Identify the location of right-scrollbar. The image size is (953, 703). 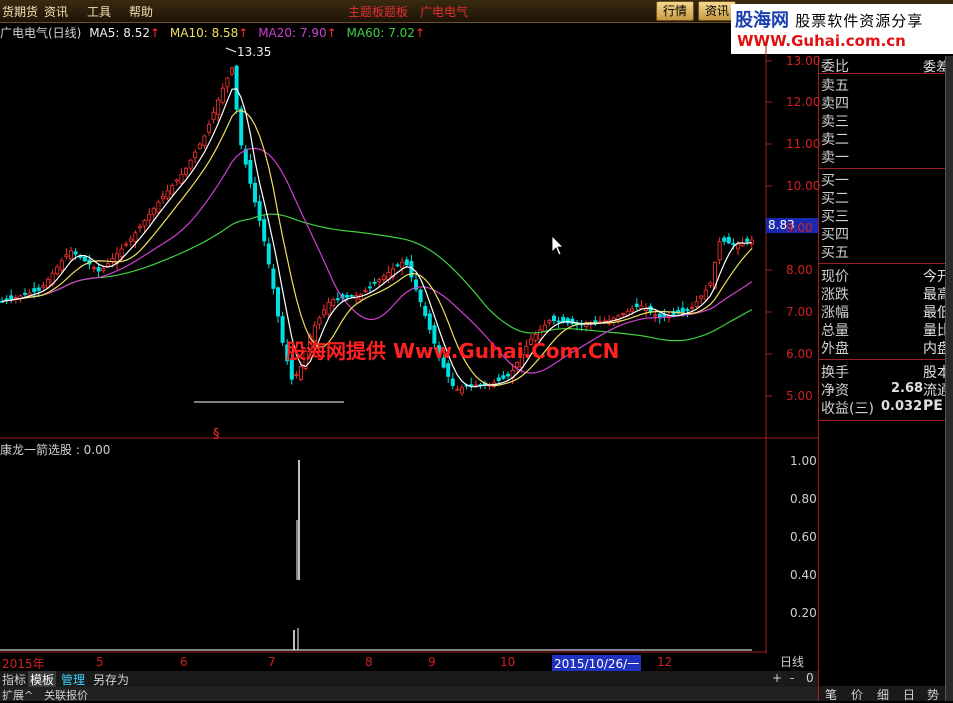
(949, 378).